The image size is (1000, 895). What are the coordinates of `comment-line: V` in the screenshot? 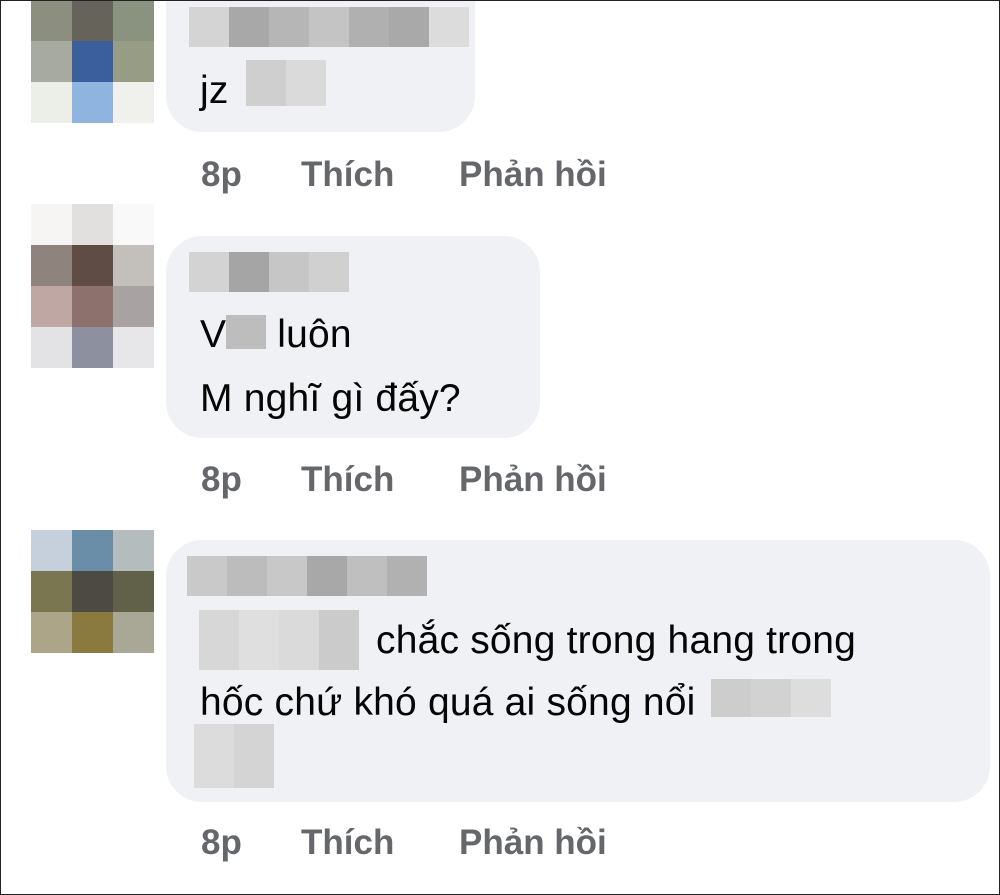 It's located at (213, 334).